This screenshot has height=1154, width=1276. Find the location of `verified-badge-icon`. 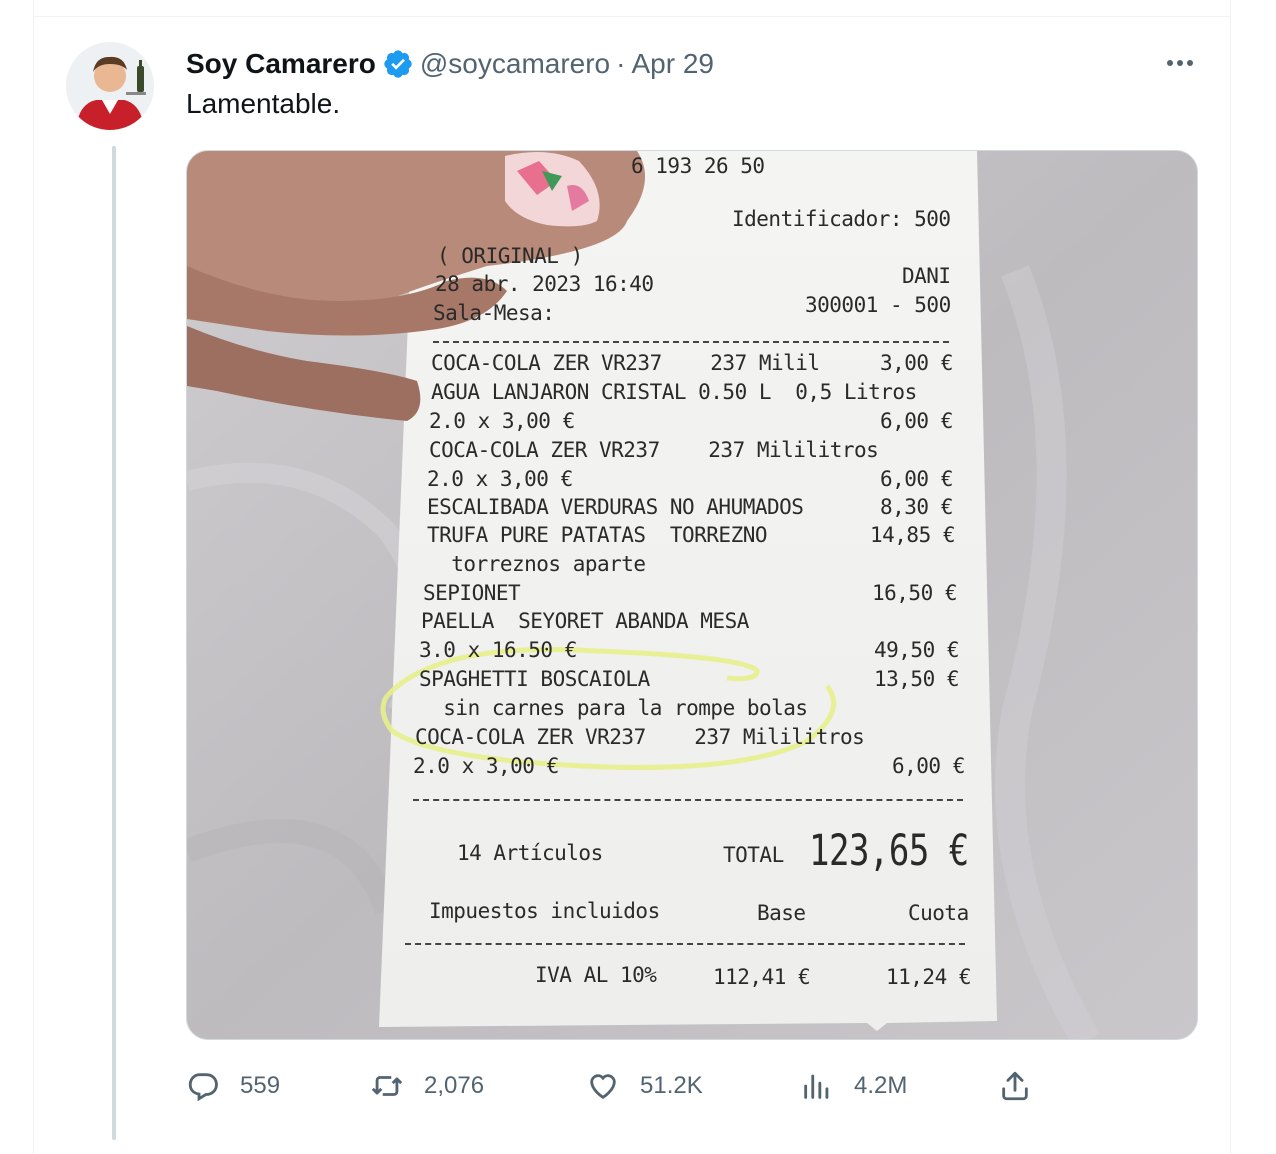

verified-badge-icon is located at coordinates (398, 64).